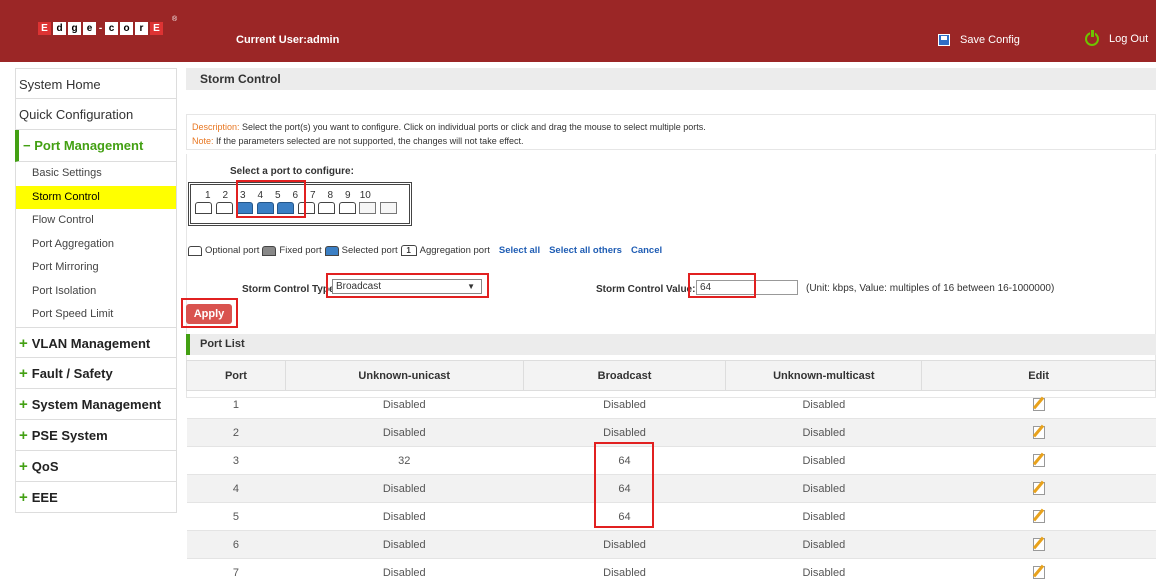 The height and width of the screenshot is (580, 1156). Describe the element at coordinates (96, 291) in the screenshot. I see `sidebar-item-port-isolation: Port Isolation` at that location.